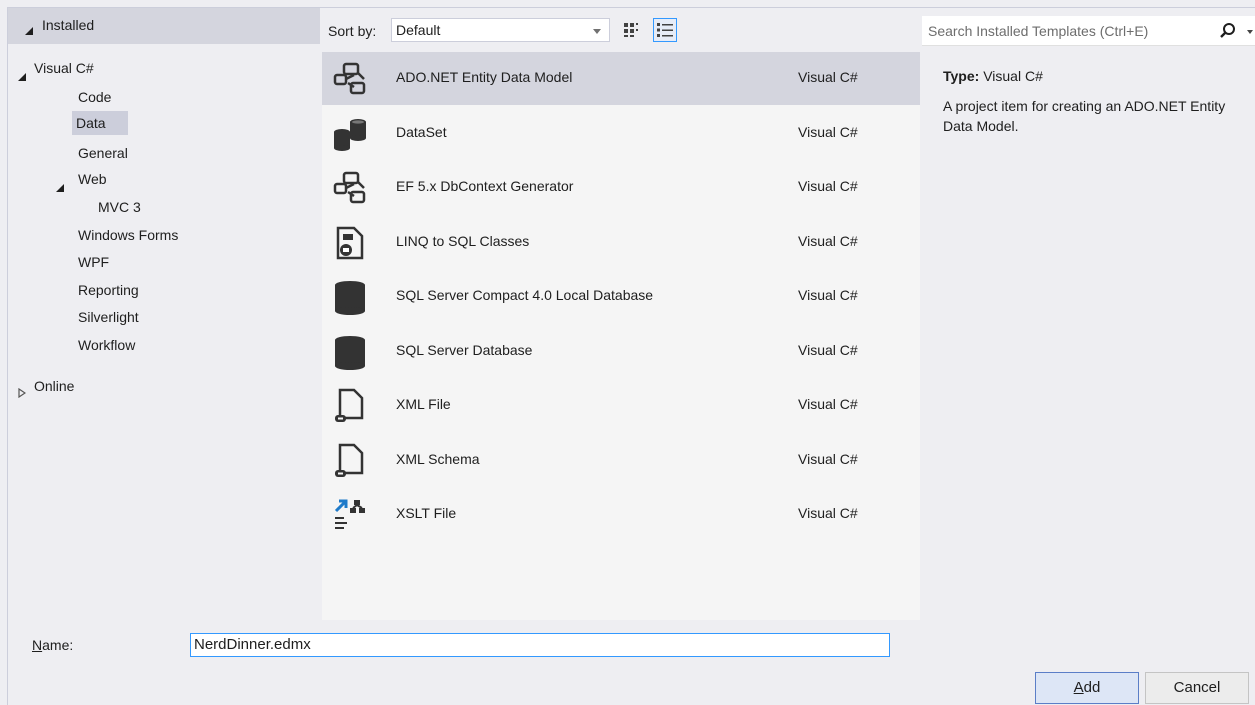 This screenshot has height=705, width=1255. Describe the element at coordinates (540, 645) in the screenshot. I see `name-field: NerdDinner.edmx` at that location.